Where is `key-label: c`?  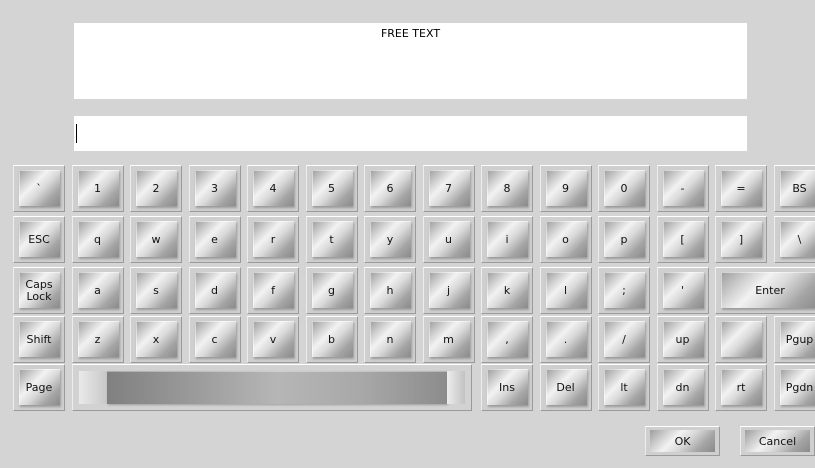 key-label: c is located at coordinates (214, 339).